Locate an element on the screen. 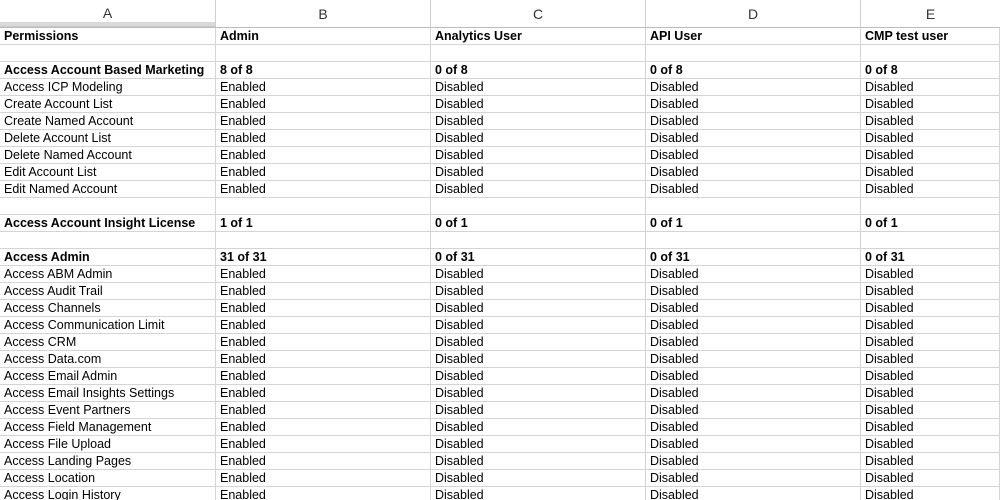 The width and height of the screenshot is (1000, 500). cell-api-user: 0 of 8 is located at coordinates (753, 70).